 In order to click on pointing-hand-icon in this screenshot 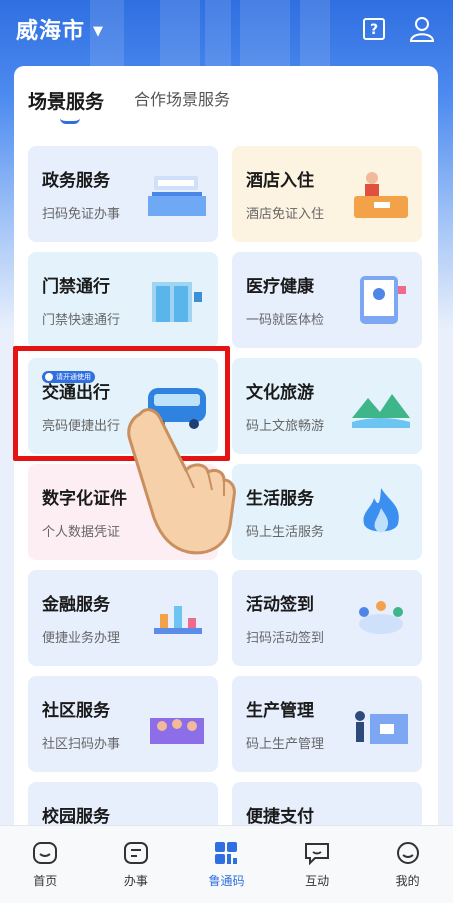, I will do `click(181, 481)`.